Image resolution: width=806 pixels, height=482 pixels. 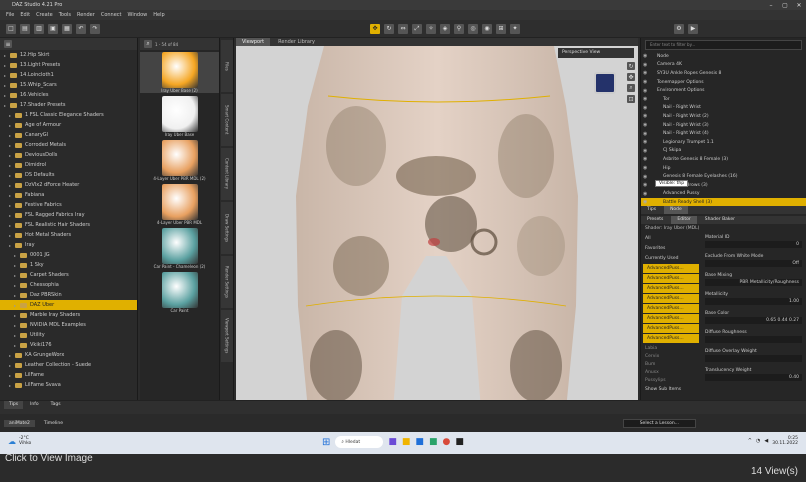 What do you see at coordinates (68, 255) in the screenshot?
I see `tree-item: ▸ 0001 JG` at bounding box center [68, 255].